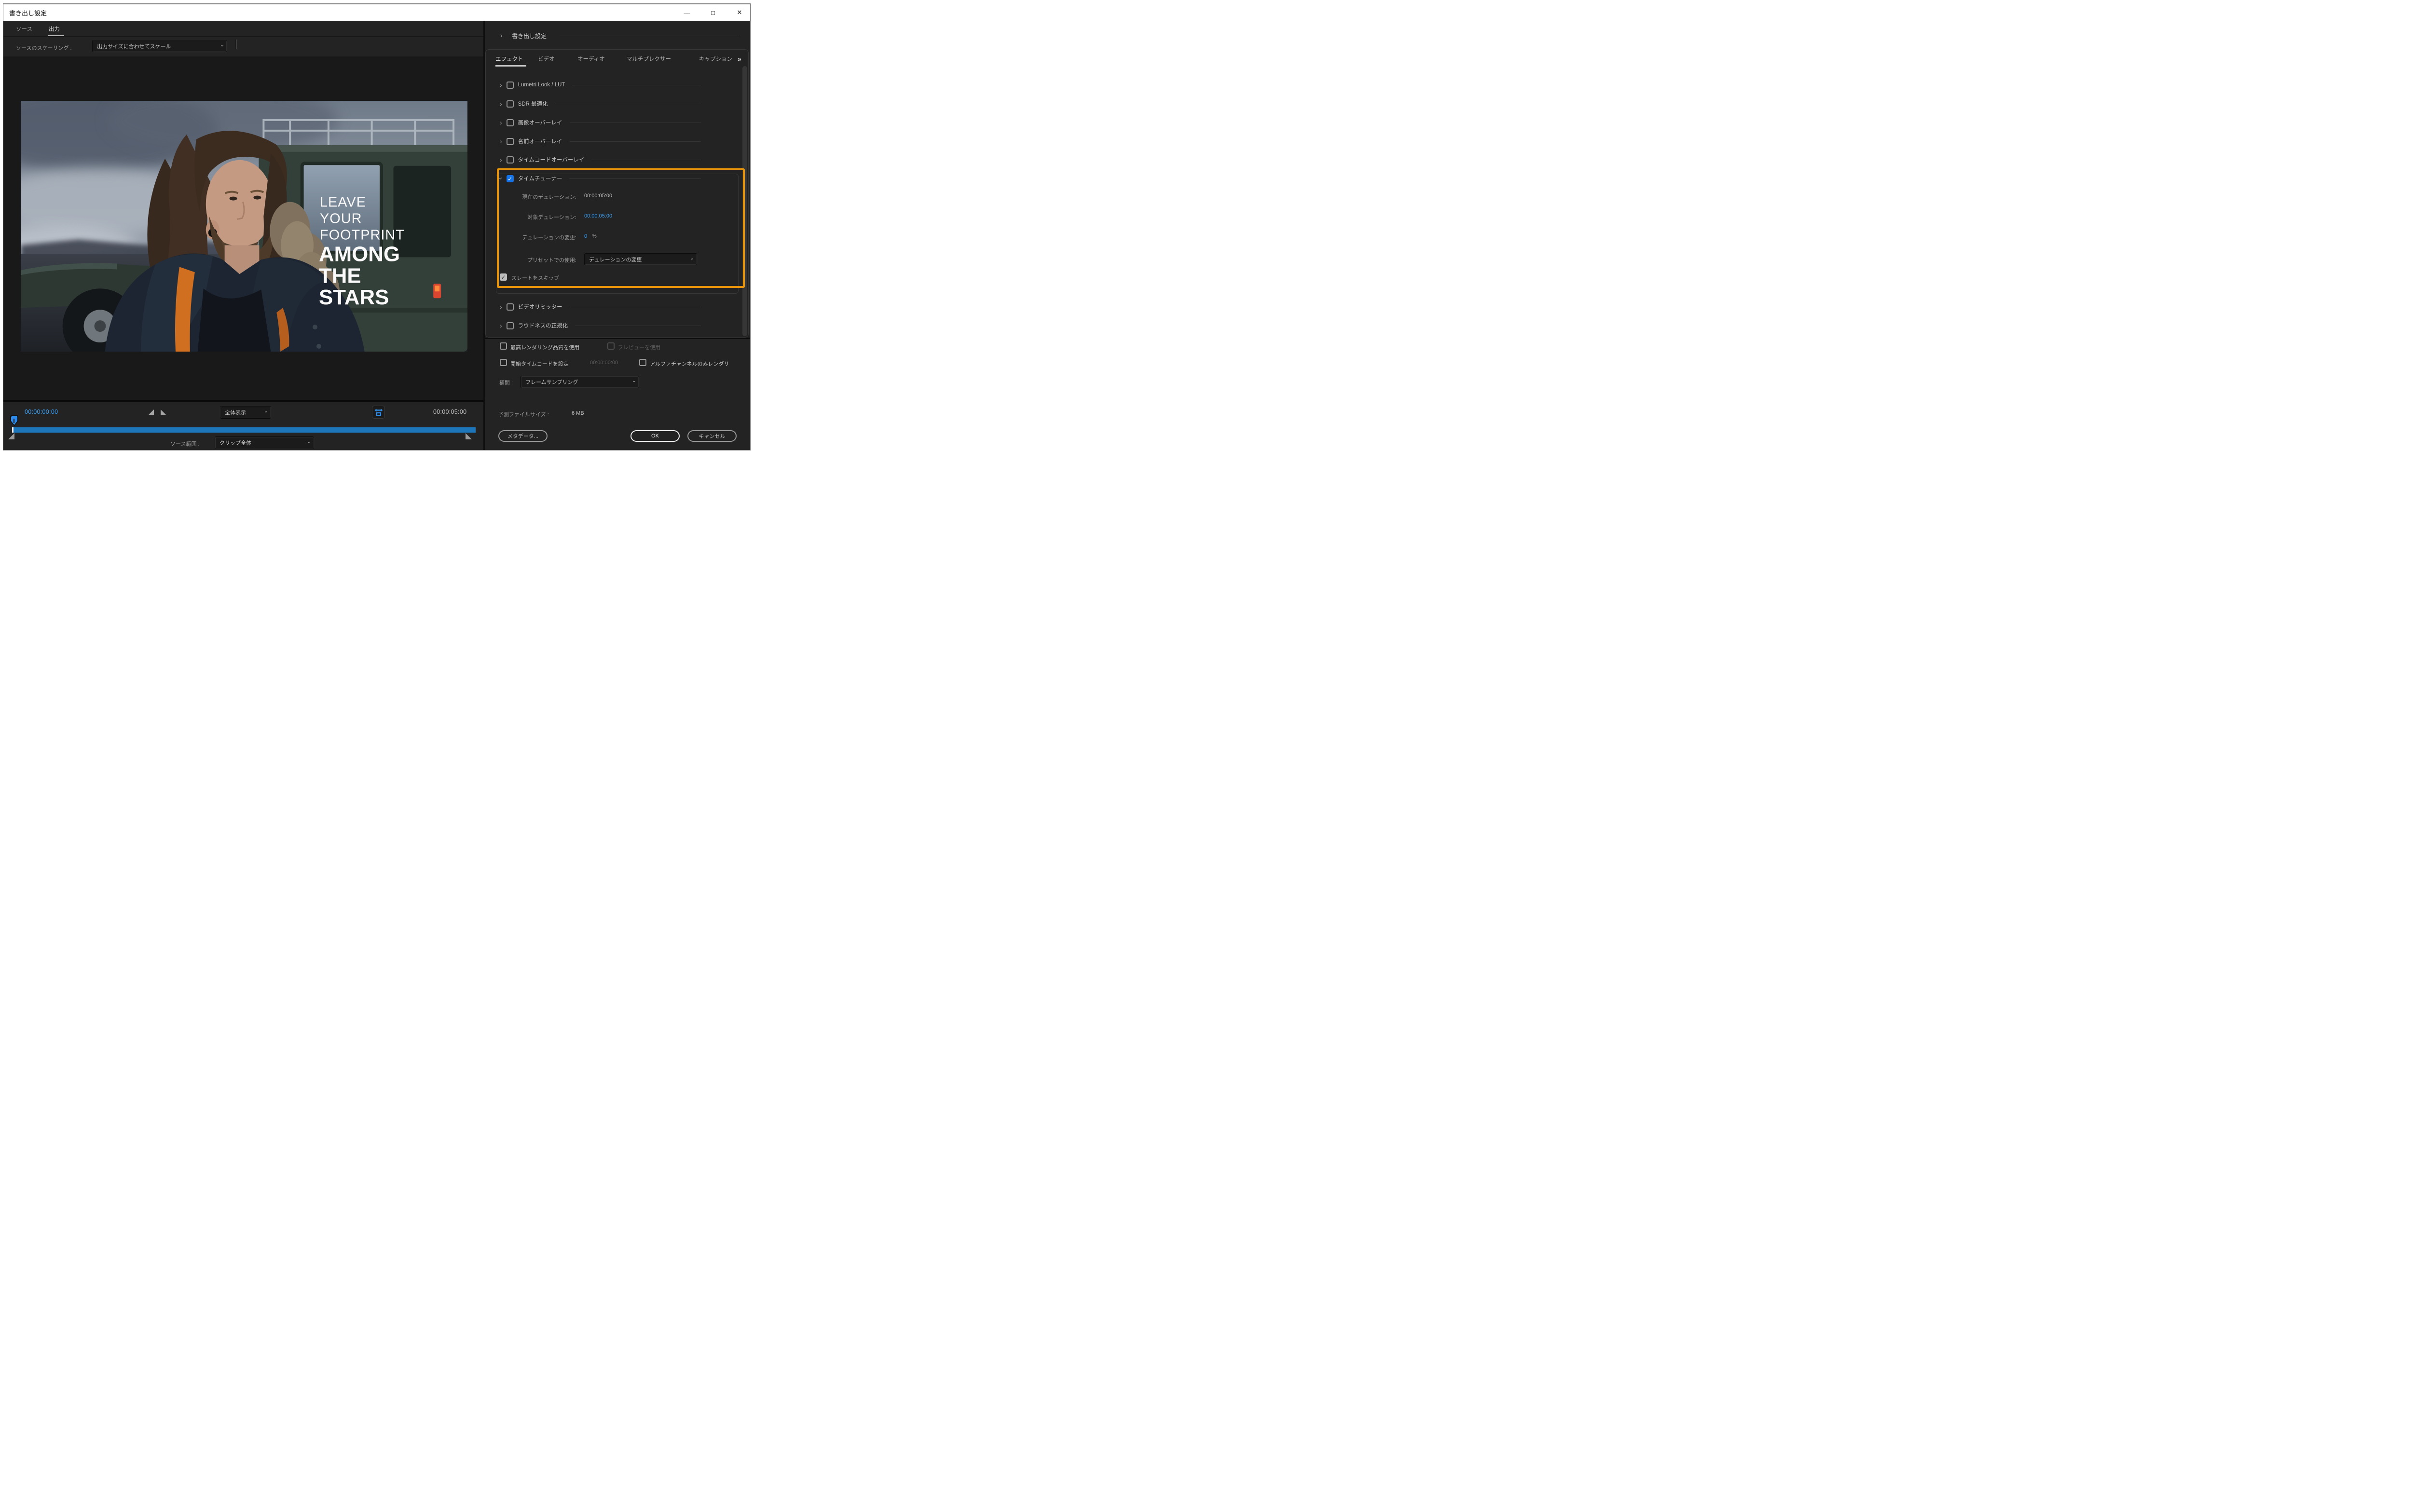  Describe the element at coordinates (235, 413) in the screenshot. I see `zoom-level-value: 全体表示` at that location.